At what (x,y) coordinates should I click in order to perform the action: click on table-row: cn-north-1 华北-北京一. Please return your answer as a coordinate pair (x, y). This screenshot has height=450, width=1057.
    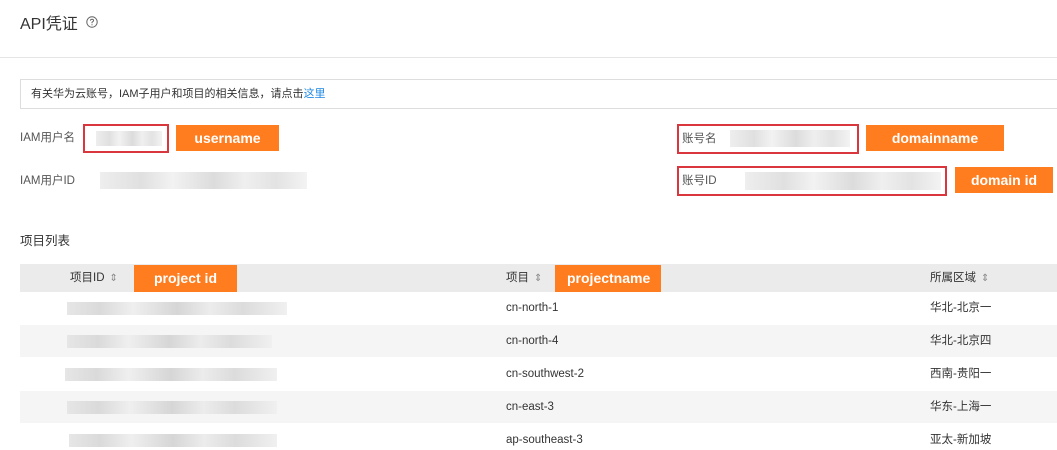
    Looking at the image, I should click on (538, 308).